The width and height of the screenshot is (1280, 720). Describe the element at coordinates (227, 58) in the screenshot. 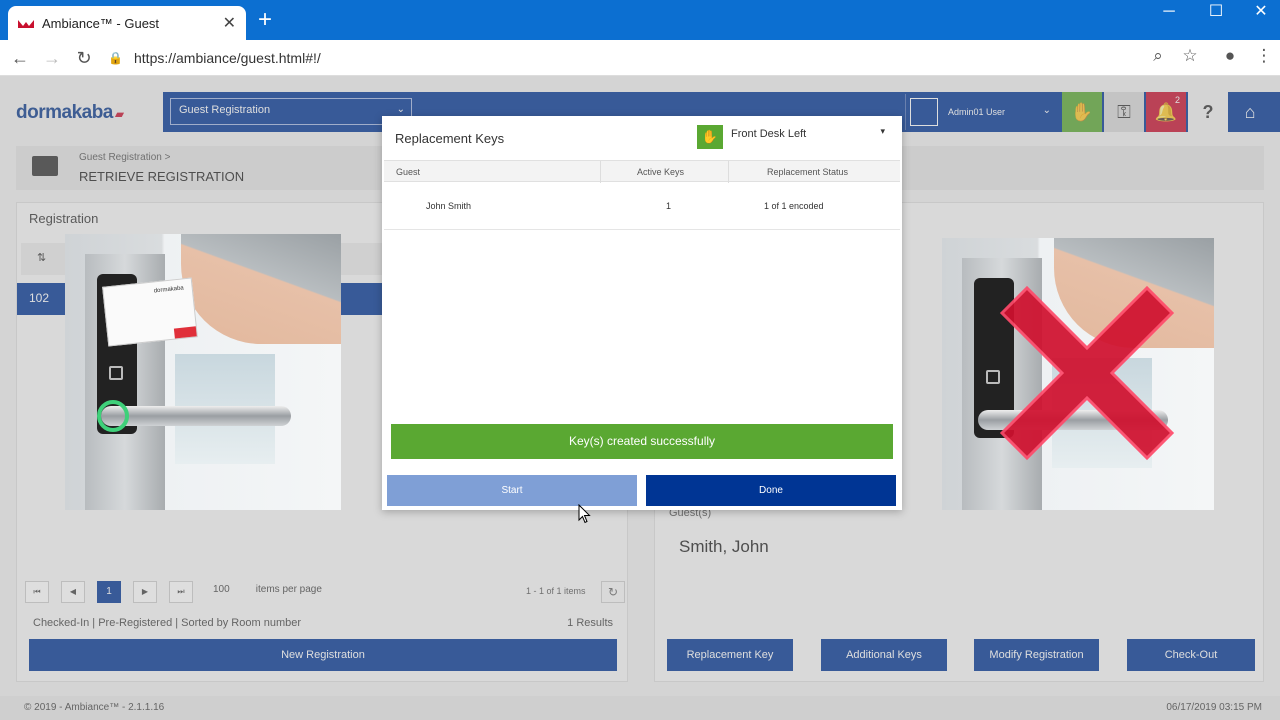

I see `url-text: https://ambiance/guest.html#!/` at that location.